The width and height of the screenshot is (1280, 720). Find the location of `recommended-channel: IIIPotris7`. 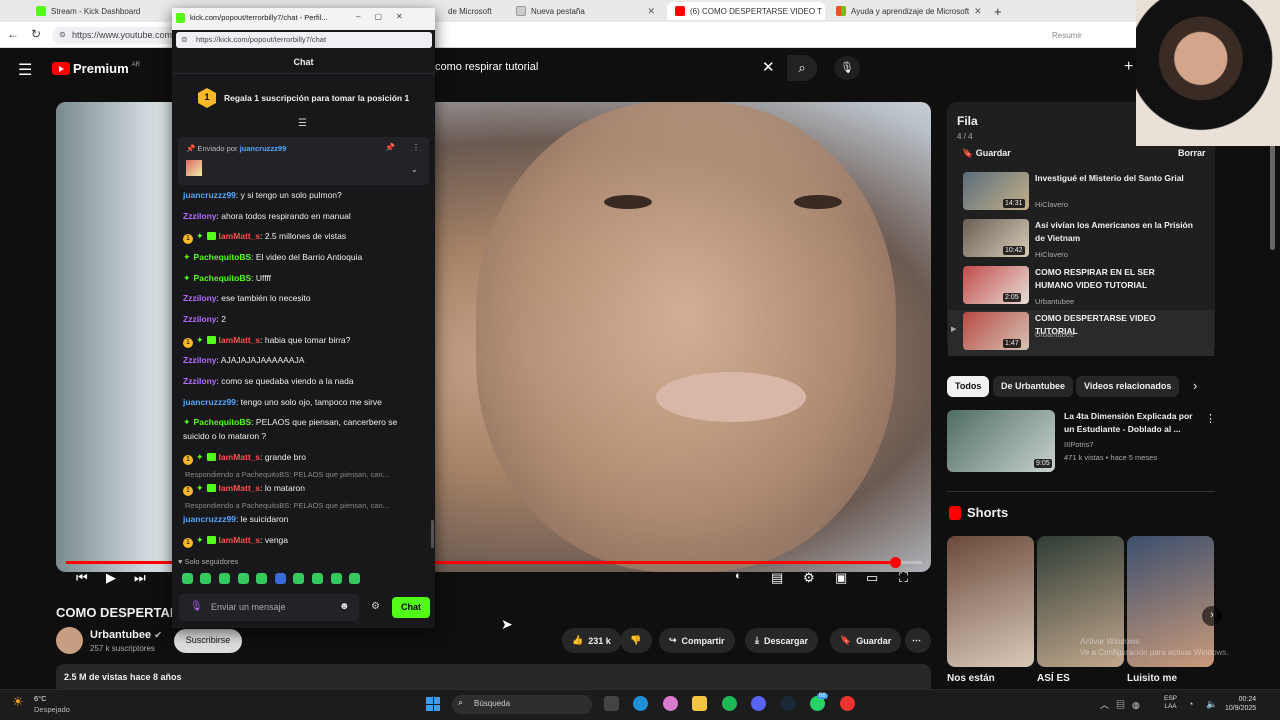

recommended-channel: IIIPotris7 is located at coordinates (1079, 444).